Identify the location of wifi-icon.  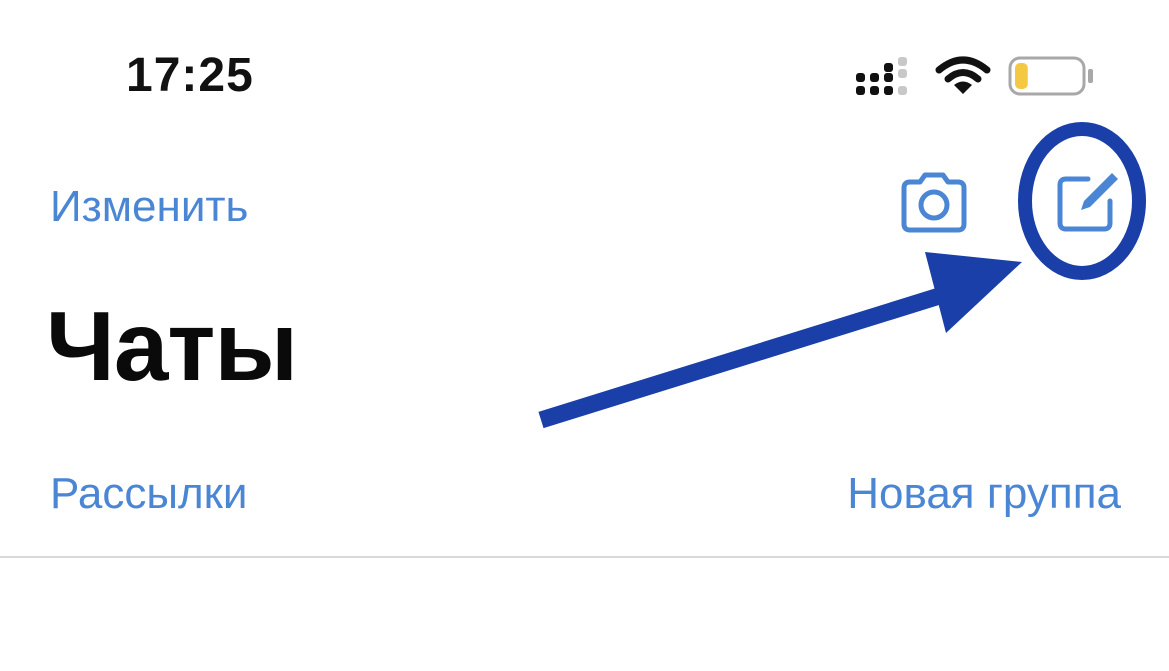
(963, 75).